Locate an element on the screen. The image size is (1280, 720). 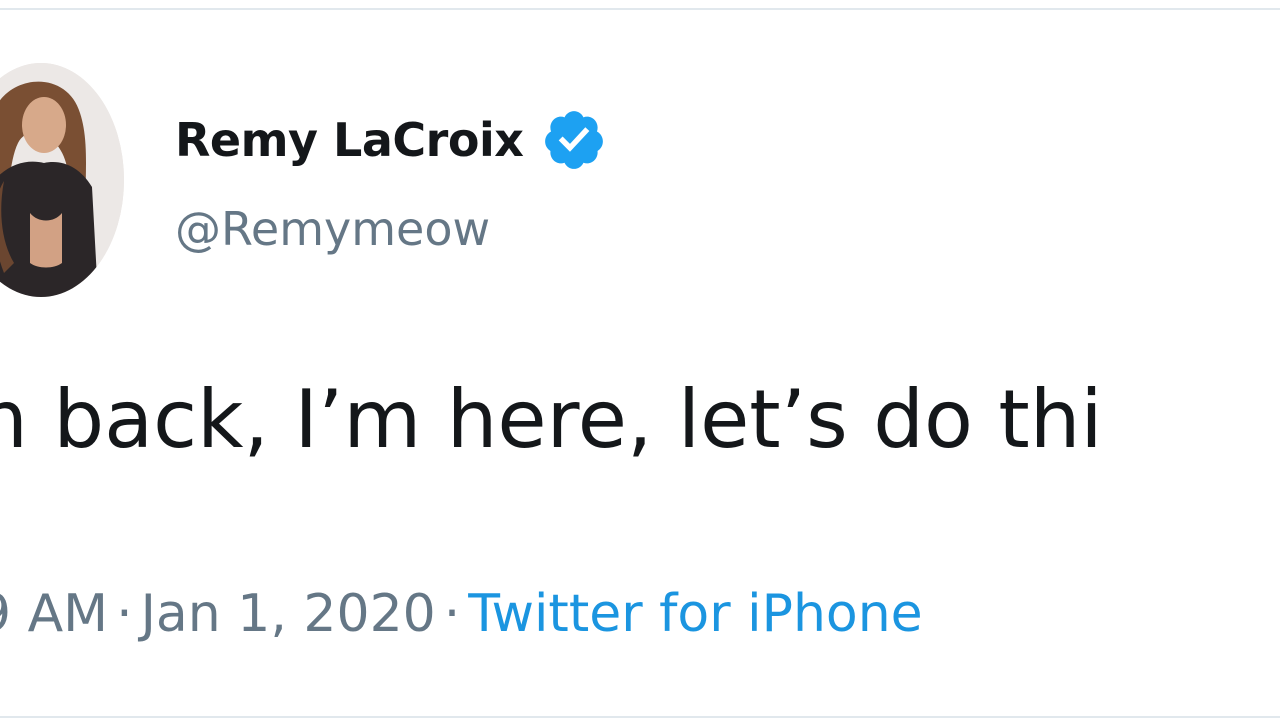
tweet-text: m back, I’m here, let’s do thi is located at coordinates (551, 419).